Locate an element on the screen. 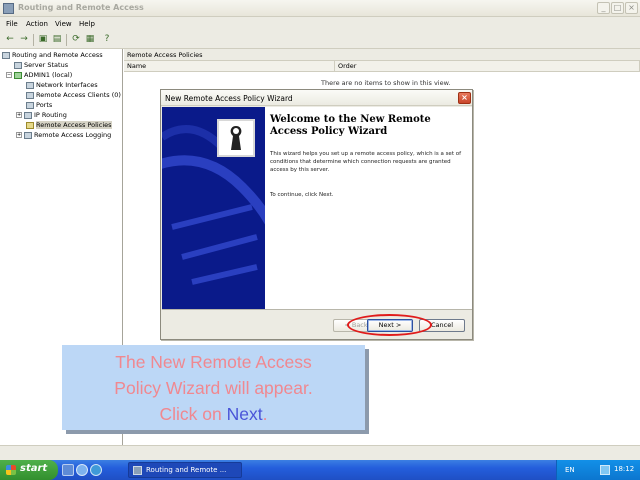 This screenshot has height=480, width=640. toolbar: ← → ▣ ▤ ⟳ ▦ ? is located at coordinates (320, 40).